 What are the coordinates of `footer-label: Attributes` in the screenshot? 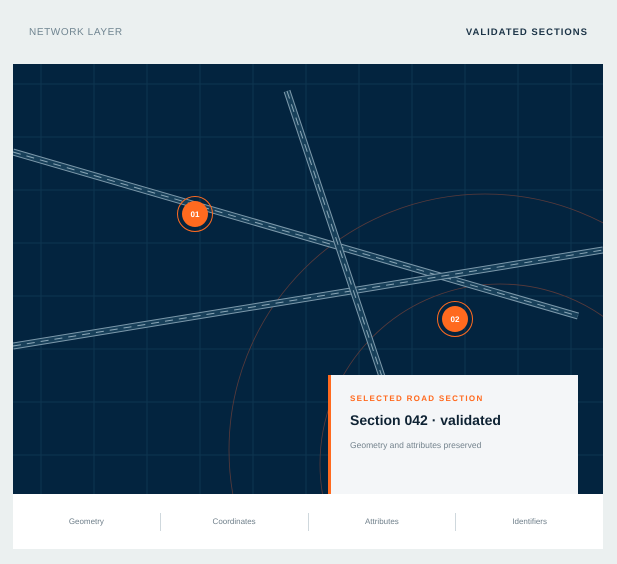 It's located at (382, 521).